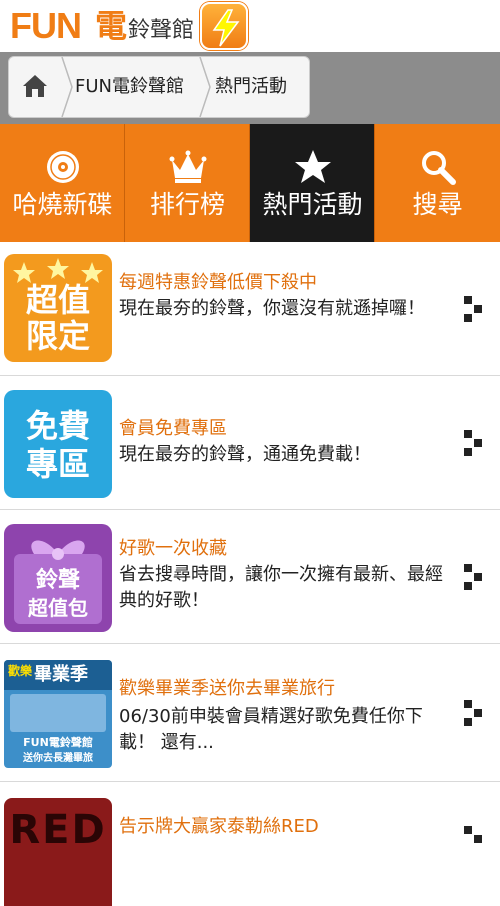 The width and height of the screenshot is (500, 906). I want to click on thumb-text: 限定, so click(57, 336).